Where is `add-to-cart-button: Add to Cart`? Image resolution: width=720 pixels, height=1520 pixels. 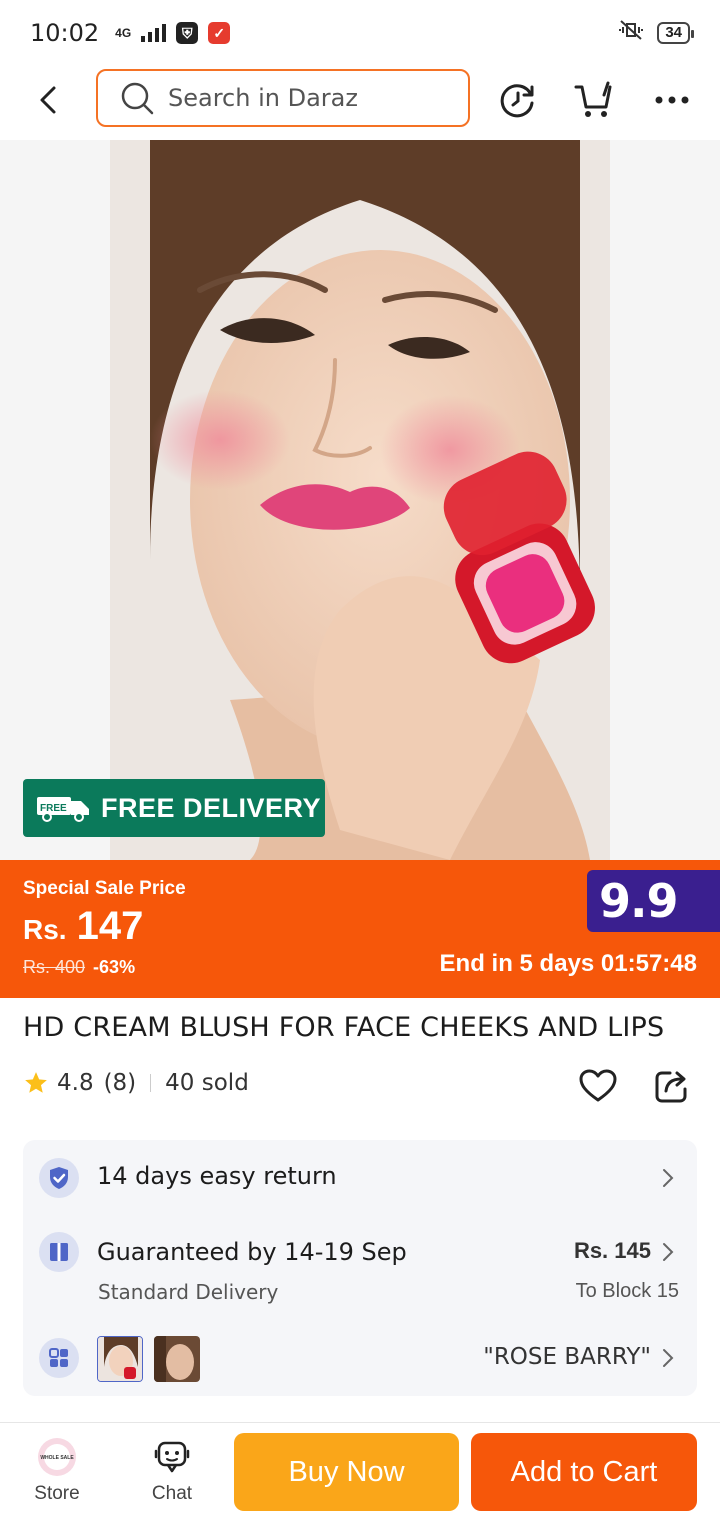
add-to-cart-button: Add to Cart is located at coordinates (584, 1472).